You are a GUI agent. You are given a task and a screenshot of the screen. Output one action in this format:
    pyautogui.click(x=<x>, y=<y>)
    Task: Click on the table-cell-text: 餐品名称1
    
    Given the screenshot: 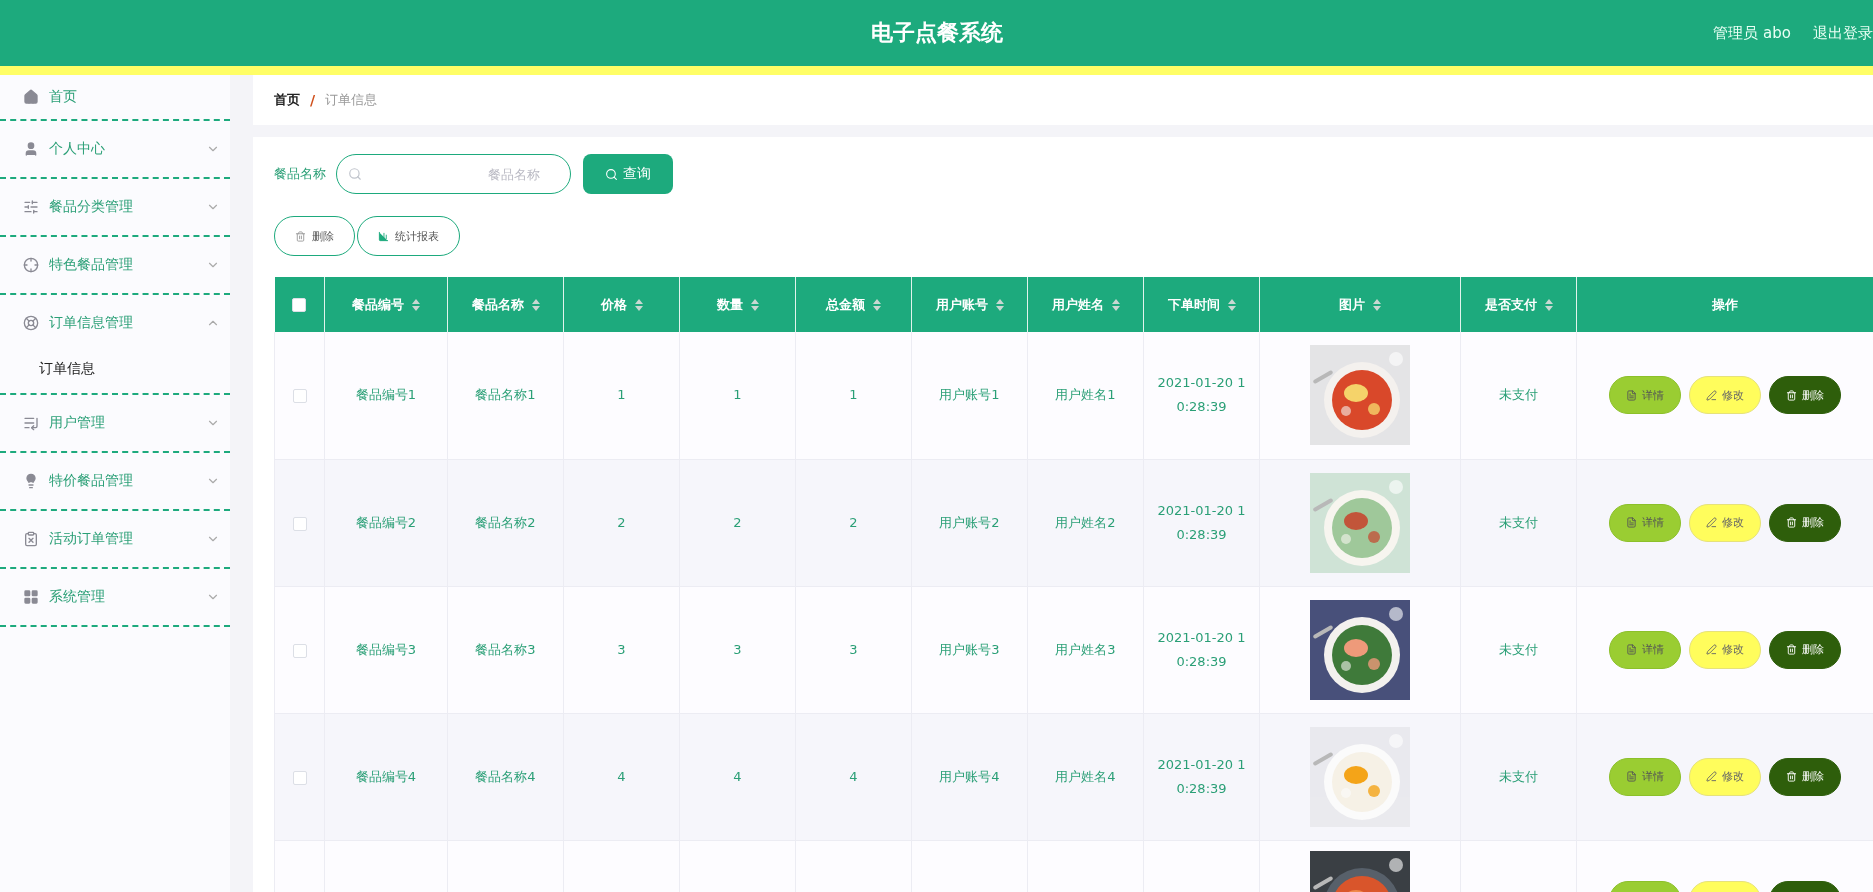 What is the action you would take?
    pyautogui.click(x=505, y=395)
    